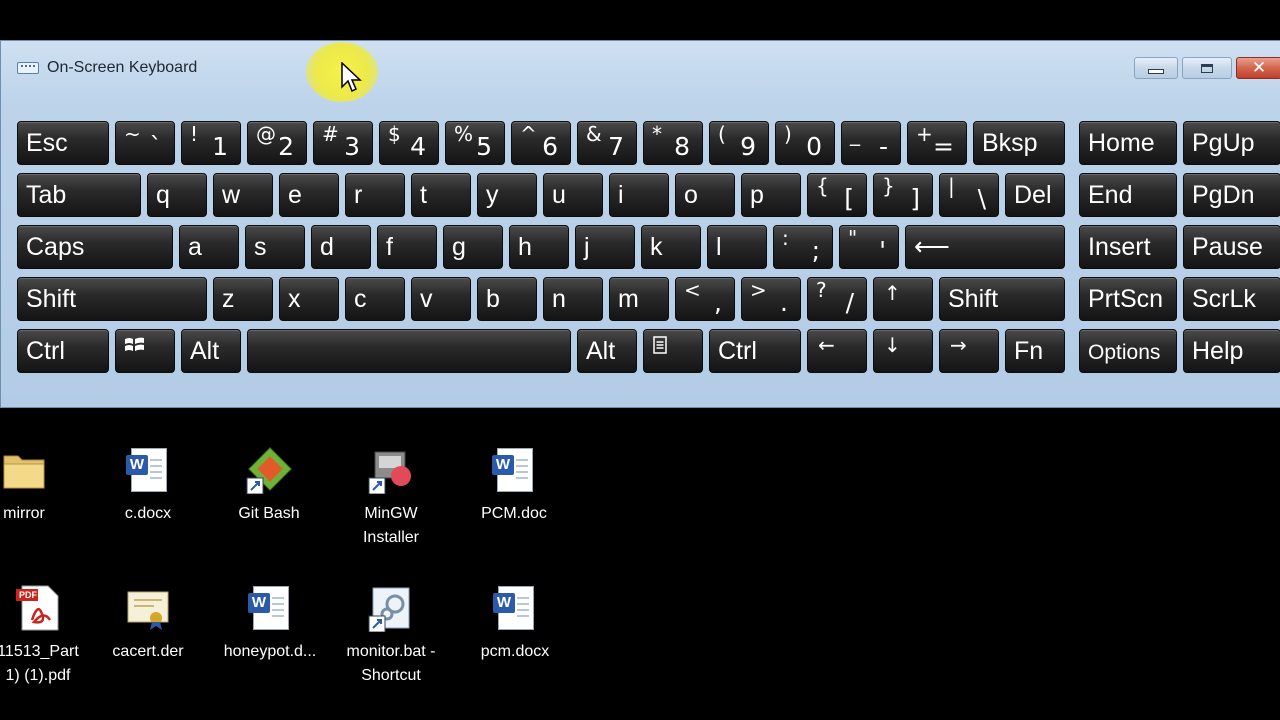  What do you see at coordinates (1231, 351) in the screenshot?
I see `key-help: Help` at bounding box center [1231, 351].